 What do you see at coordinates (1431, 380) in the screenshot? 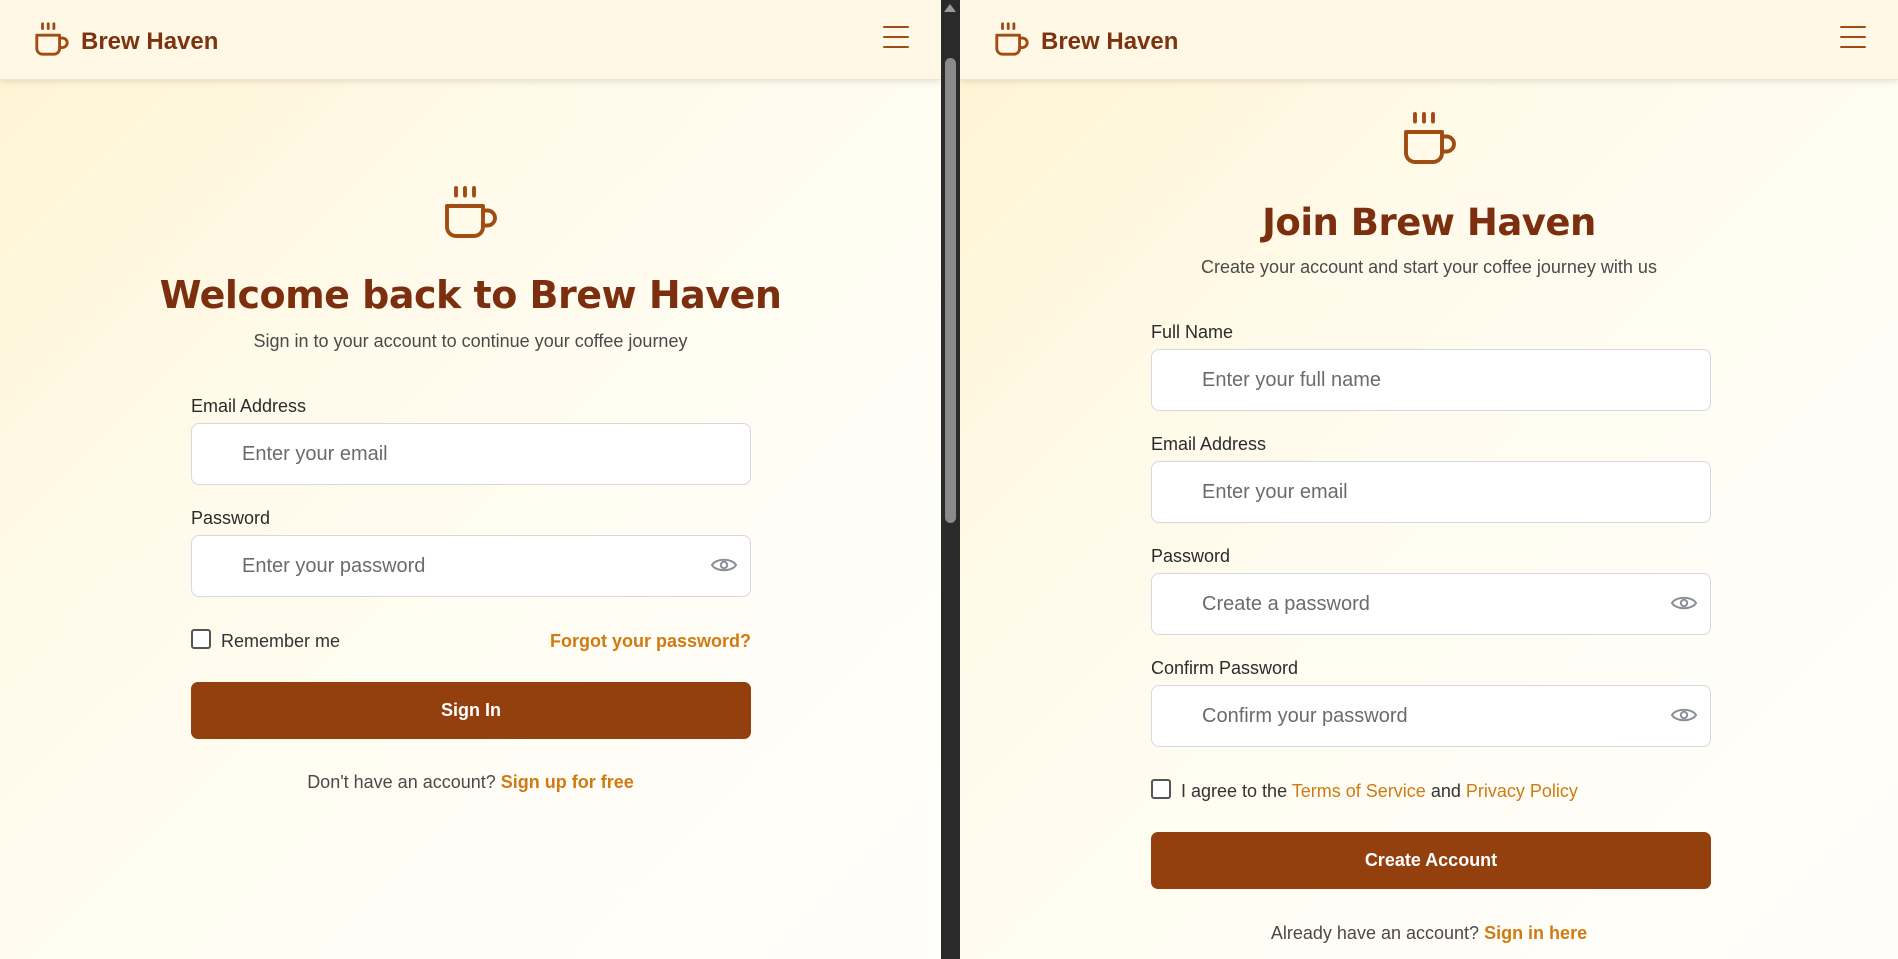
I see `full-name-input` at bounding box center [1431, 380].